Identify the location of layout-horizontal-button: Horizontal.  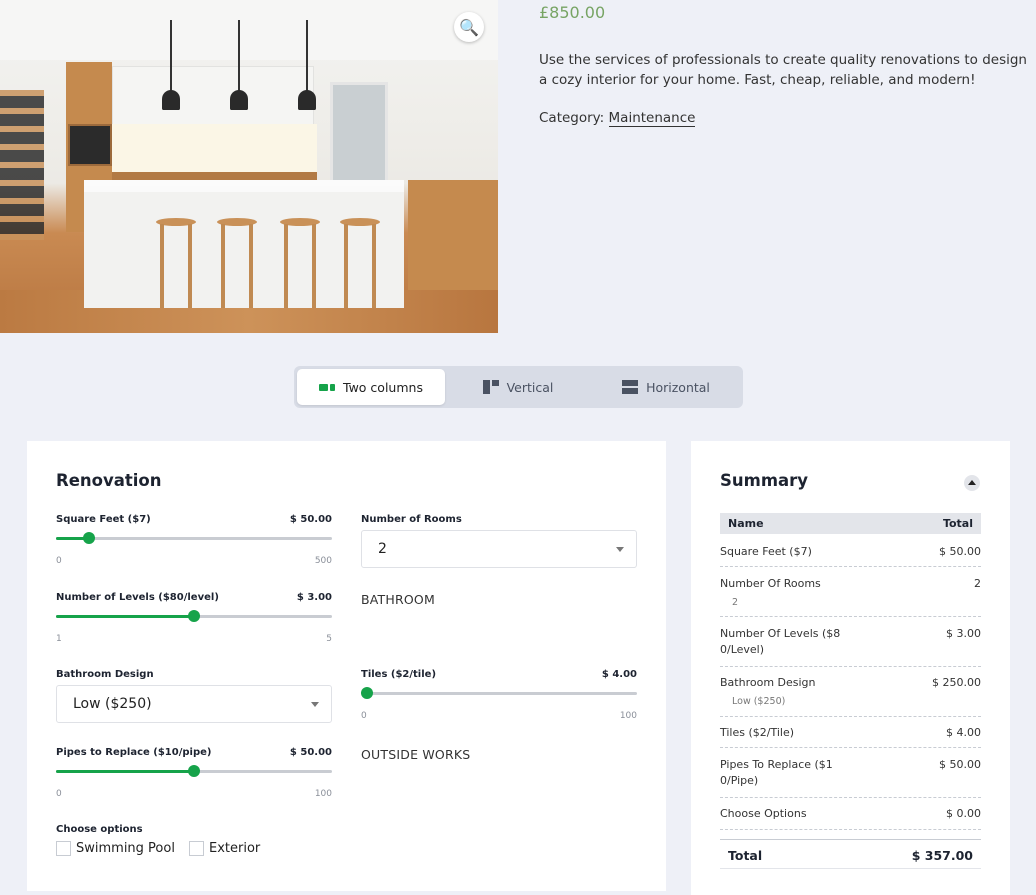
(666, 387).